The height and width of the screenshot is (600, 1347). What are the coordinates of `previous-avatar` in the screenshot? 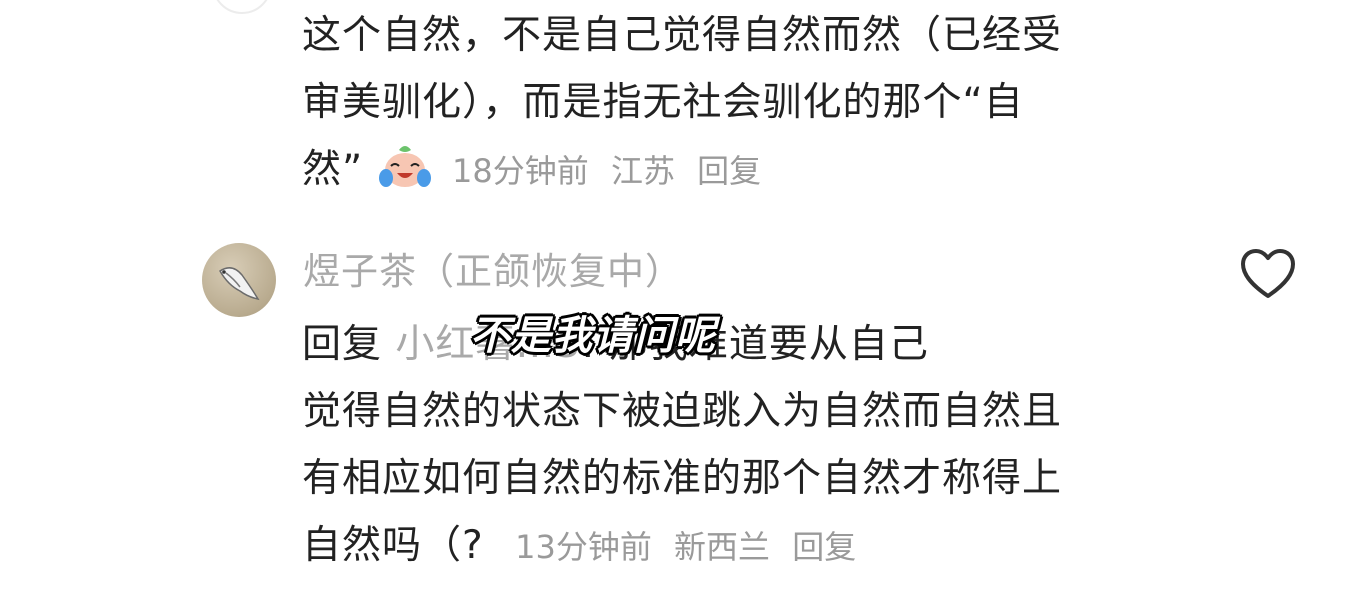 It's located at (242, 7).